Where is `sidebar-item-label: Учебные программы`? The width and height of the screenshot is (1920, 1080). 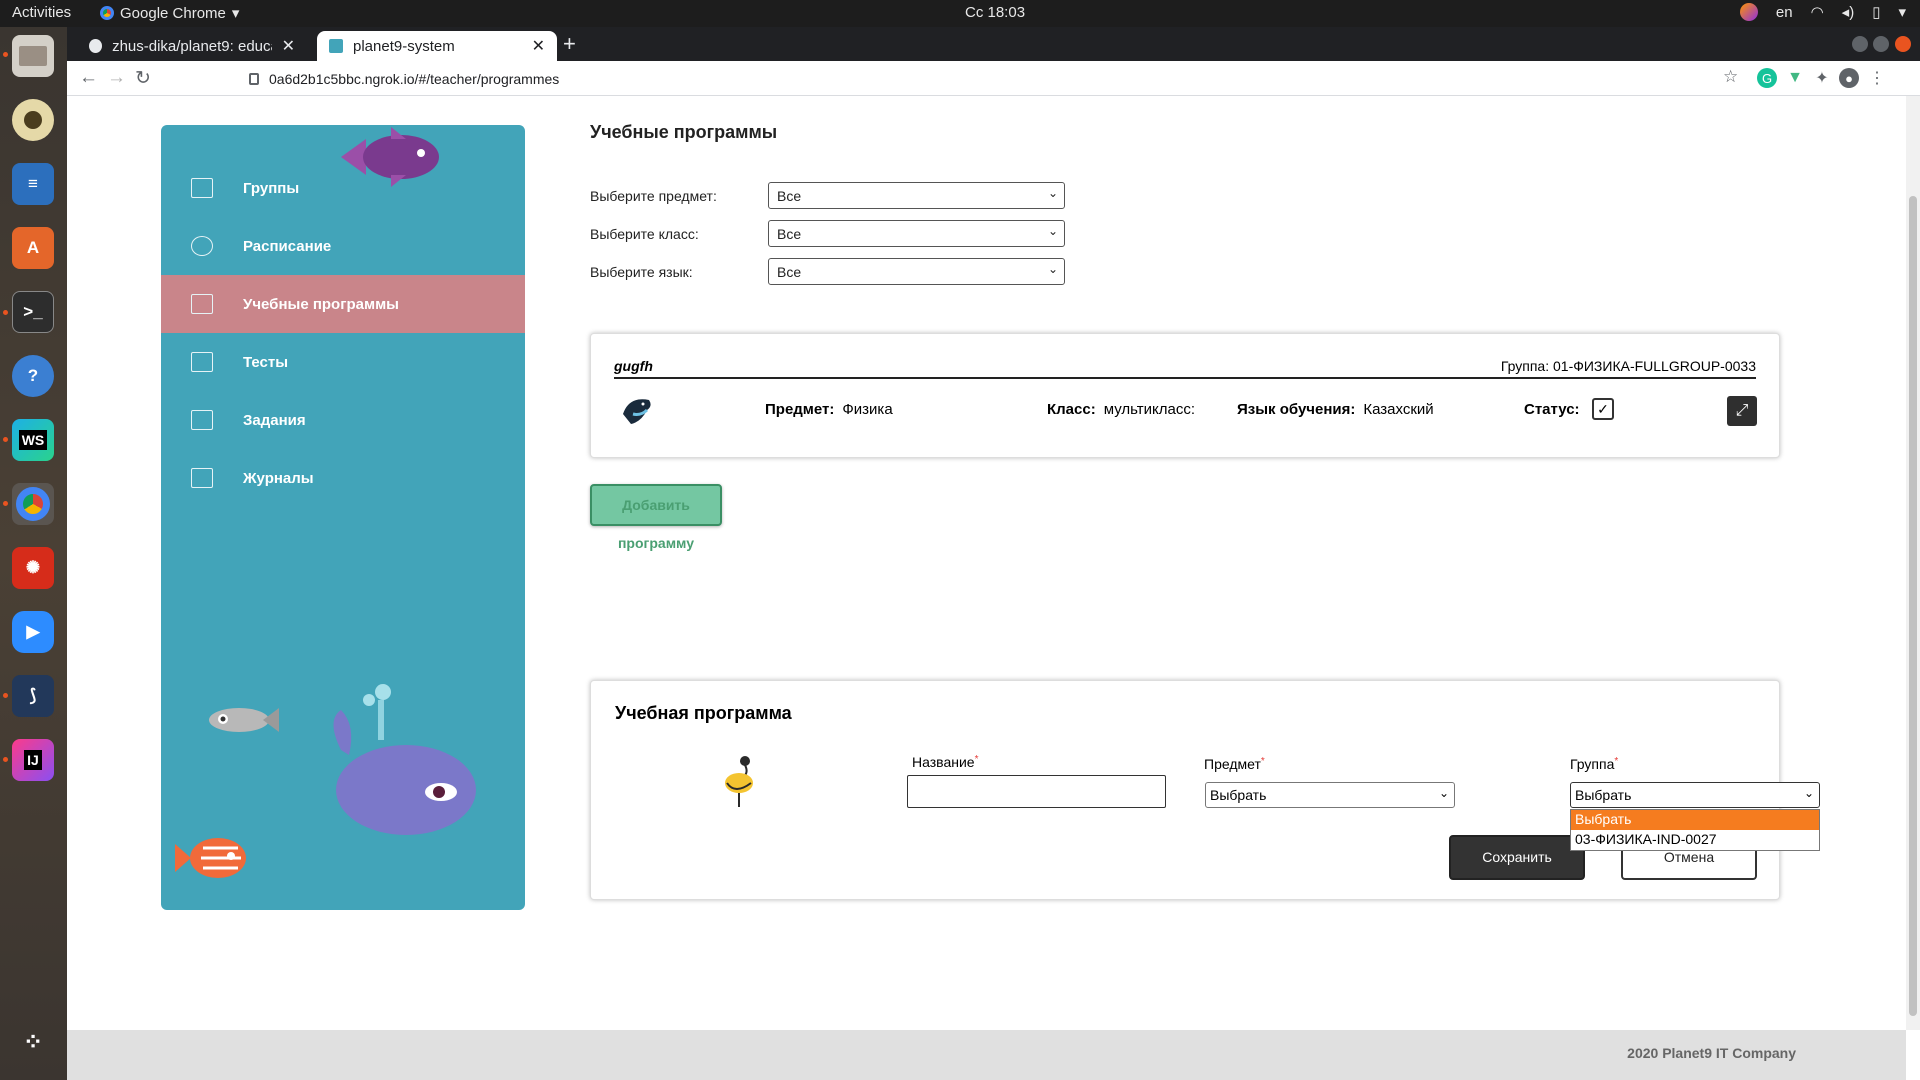
sidebar-item-label: Учебные программы is located at coordinates (321, 304).